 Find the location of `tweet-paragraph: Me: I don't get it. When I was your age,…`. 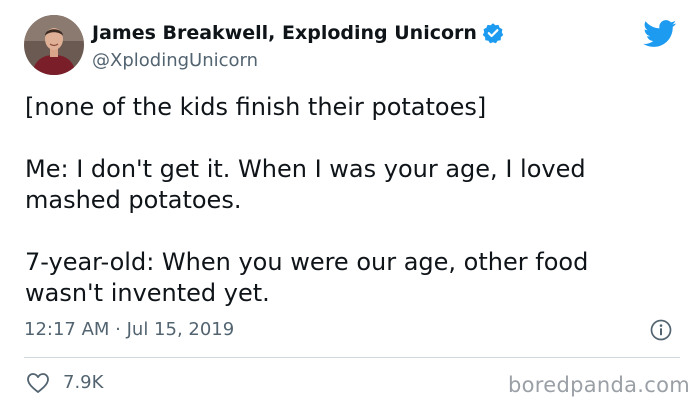

tweet-paragraph: Me: I don't get it. When I was your age,… is located at coordinates (305, 184).